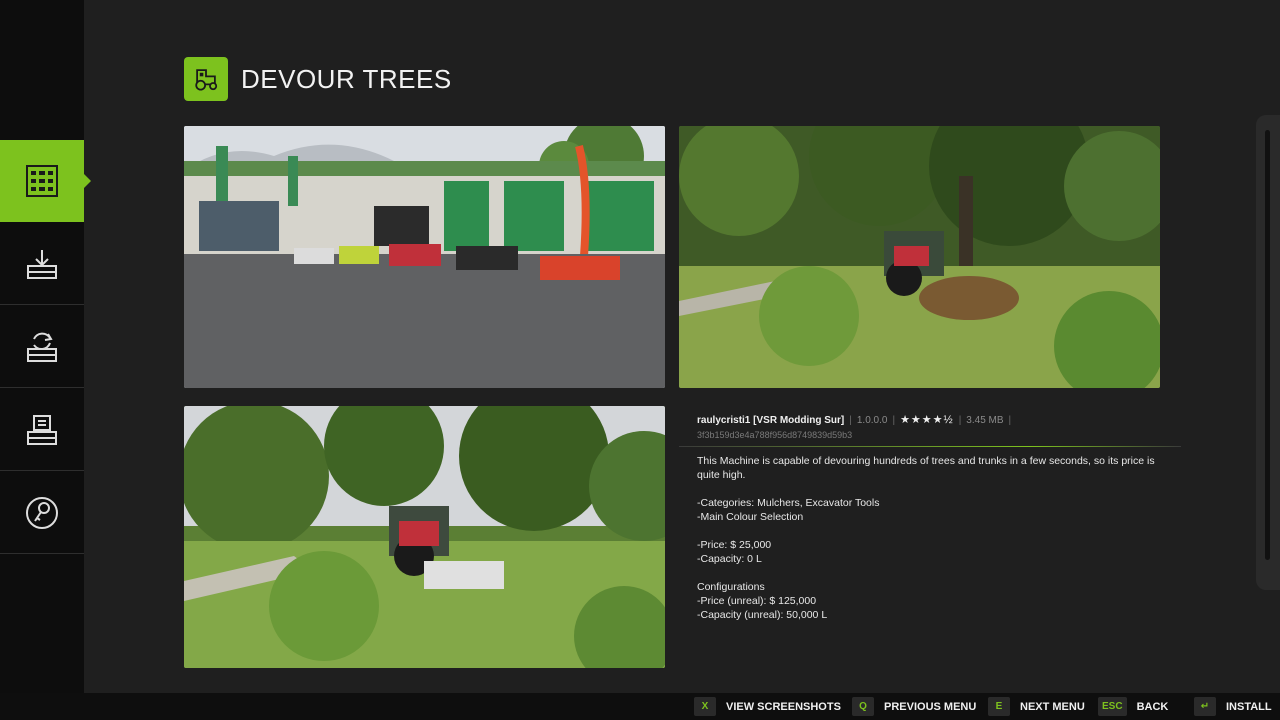  What do you see at coordinates (775, 435) in the screenshot?
I see `mod-hash: 3f3b159d3e4a788f956d8749839d59b3` at bounding box center [775, 435].